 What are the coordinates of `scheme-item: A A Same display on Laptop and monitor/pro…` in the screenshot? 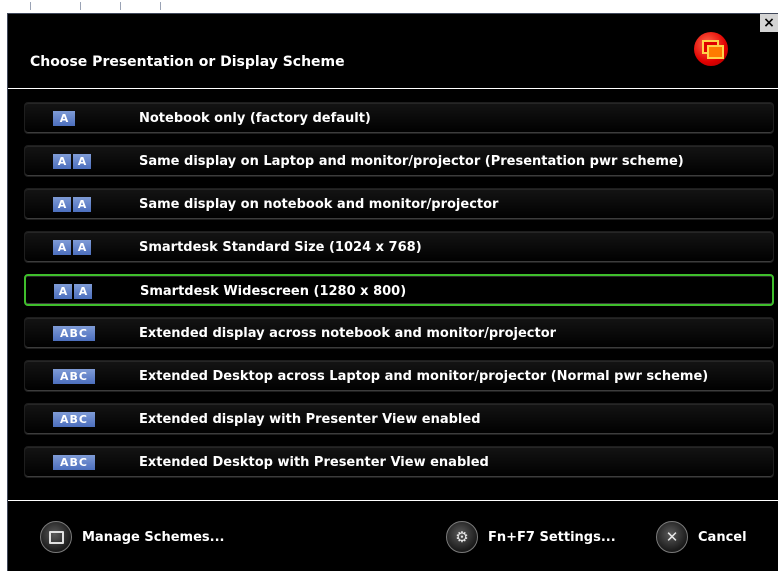 It's located at (399, 161).